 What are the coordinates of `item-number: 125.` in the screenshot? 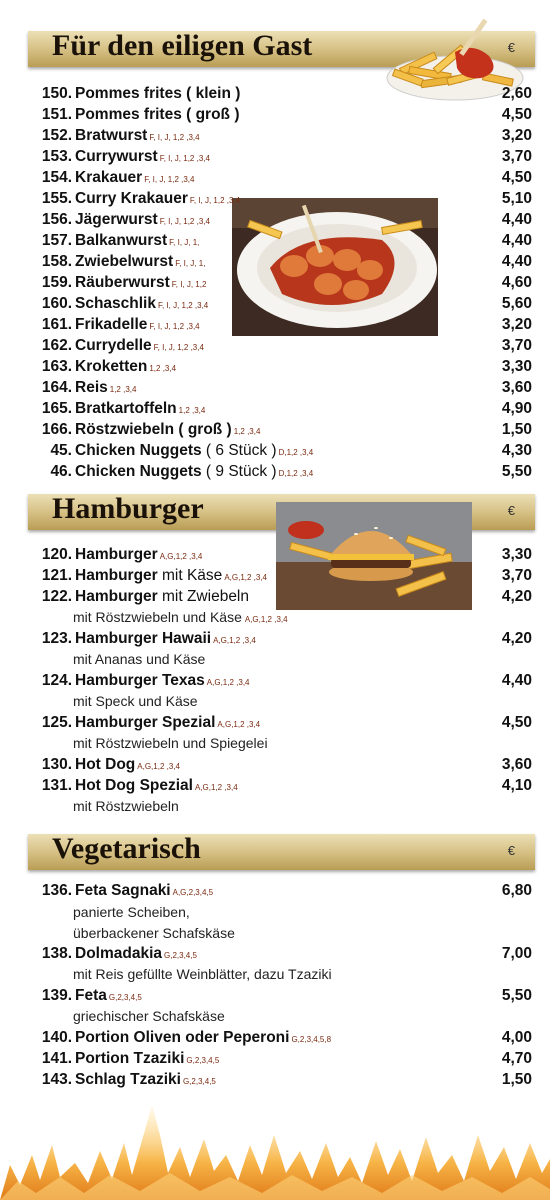 It's located at (56, 722).